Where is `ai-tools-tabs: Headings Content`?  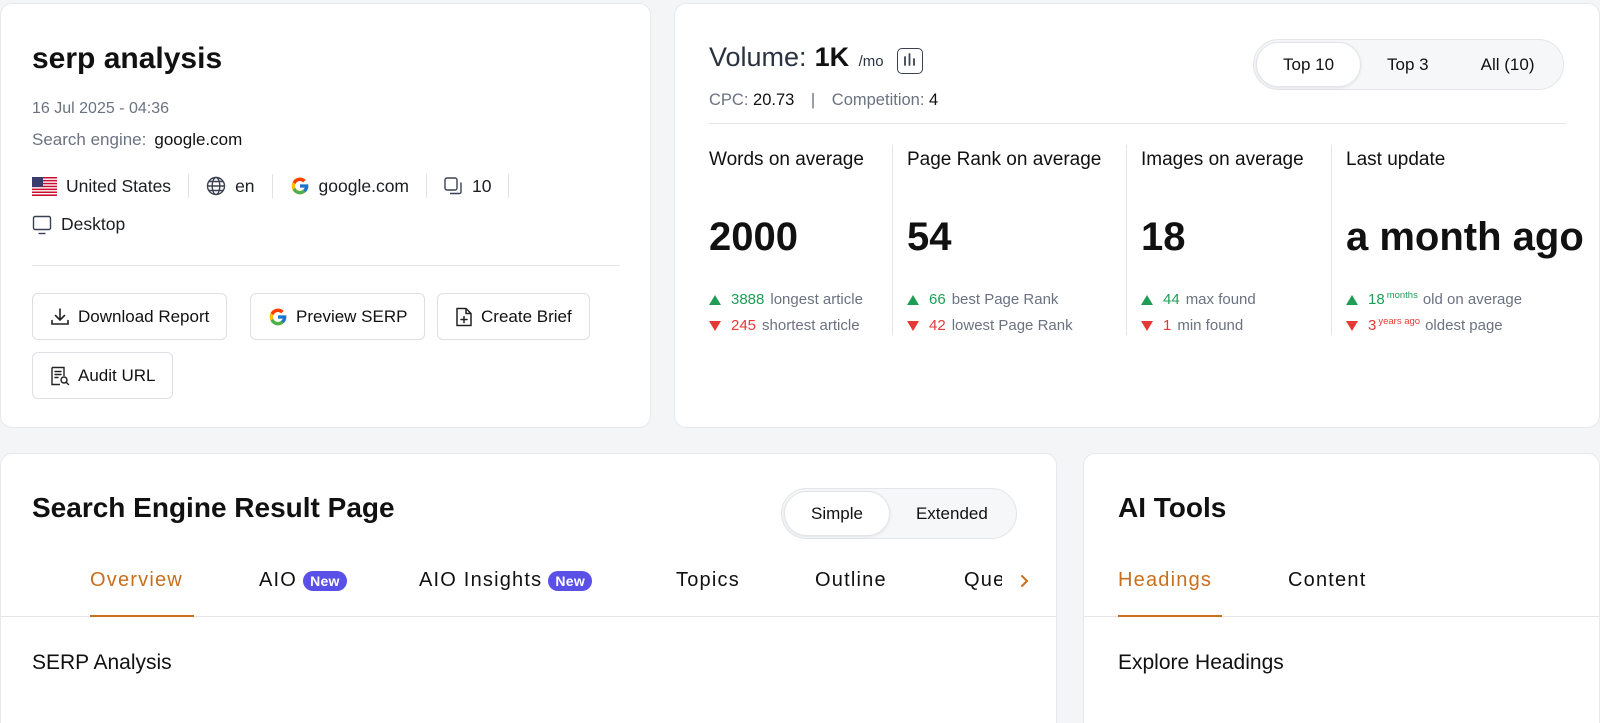
ai-tools-tabs: Headings Content is located at coordinates (1341, 588).